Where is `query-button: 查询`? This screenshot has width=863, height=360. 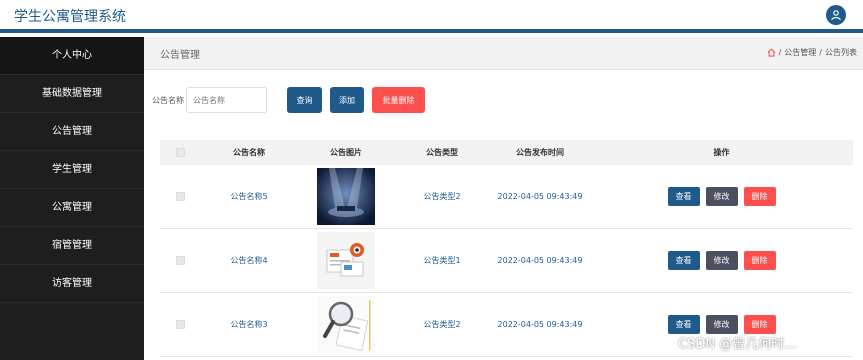 query-button: 查询 is located at coordinates (304, 100).